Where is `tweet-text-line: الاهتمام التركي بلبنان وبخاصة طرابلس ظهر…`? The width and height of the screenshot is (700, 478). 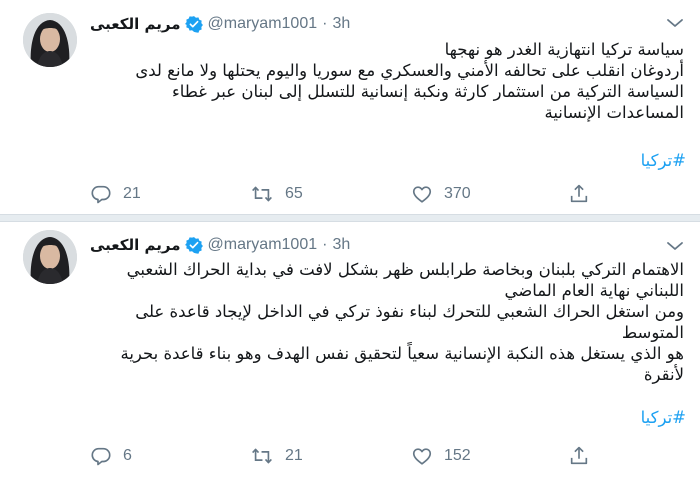
tweet-text-line: الاهتمام التركي بلبنان وبخاصة طرابلس ظهر… is located at coordinates (405, 269).